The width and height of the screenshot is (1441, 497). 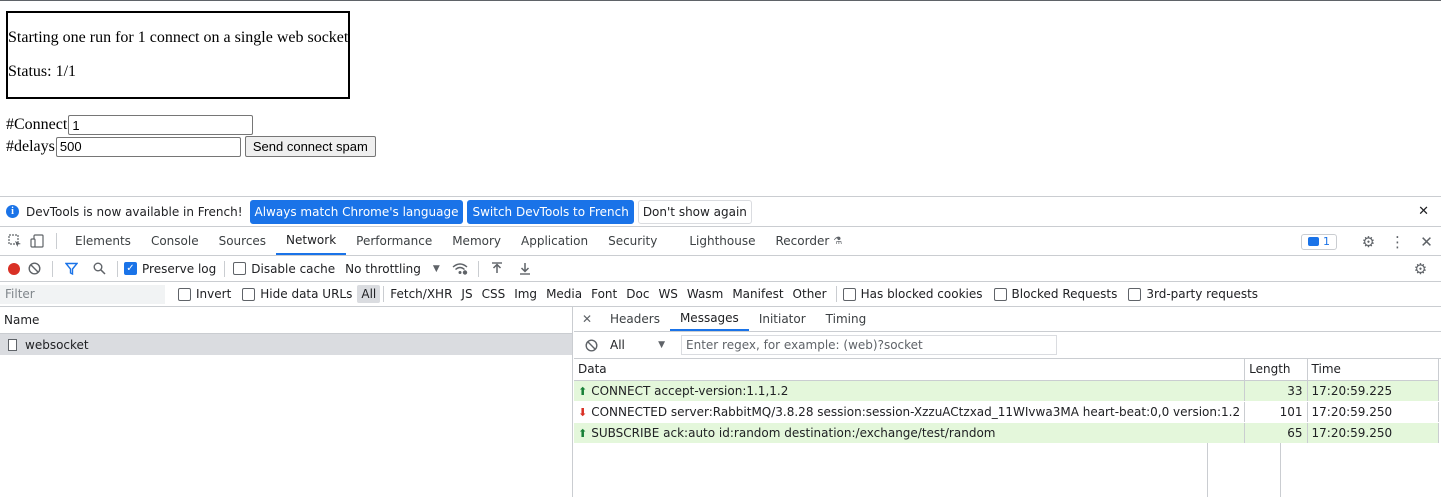 I want to click on delays-input, so click(x=148, y=146).